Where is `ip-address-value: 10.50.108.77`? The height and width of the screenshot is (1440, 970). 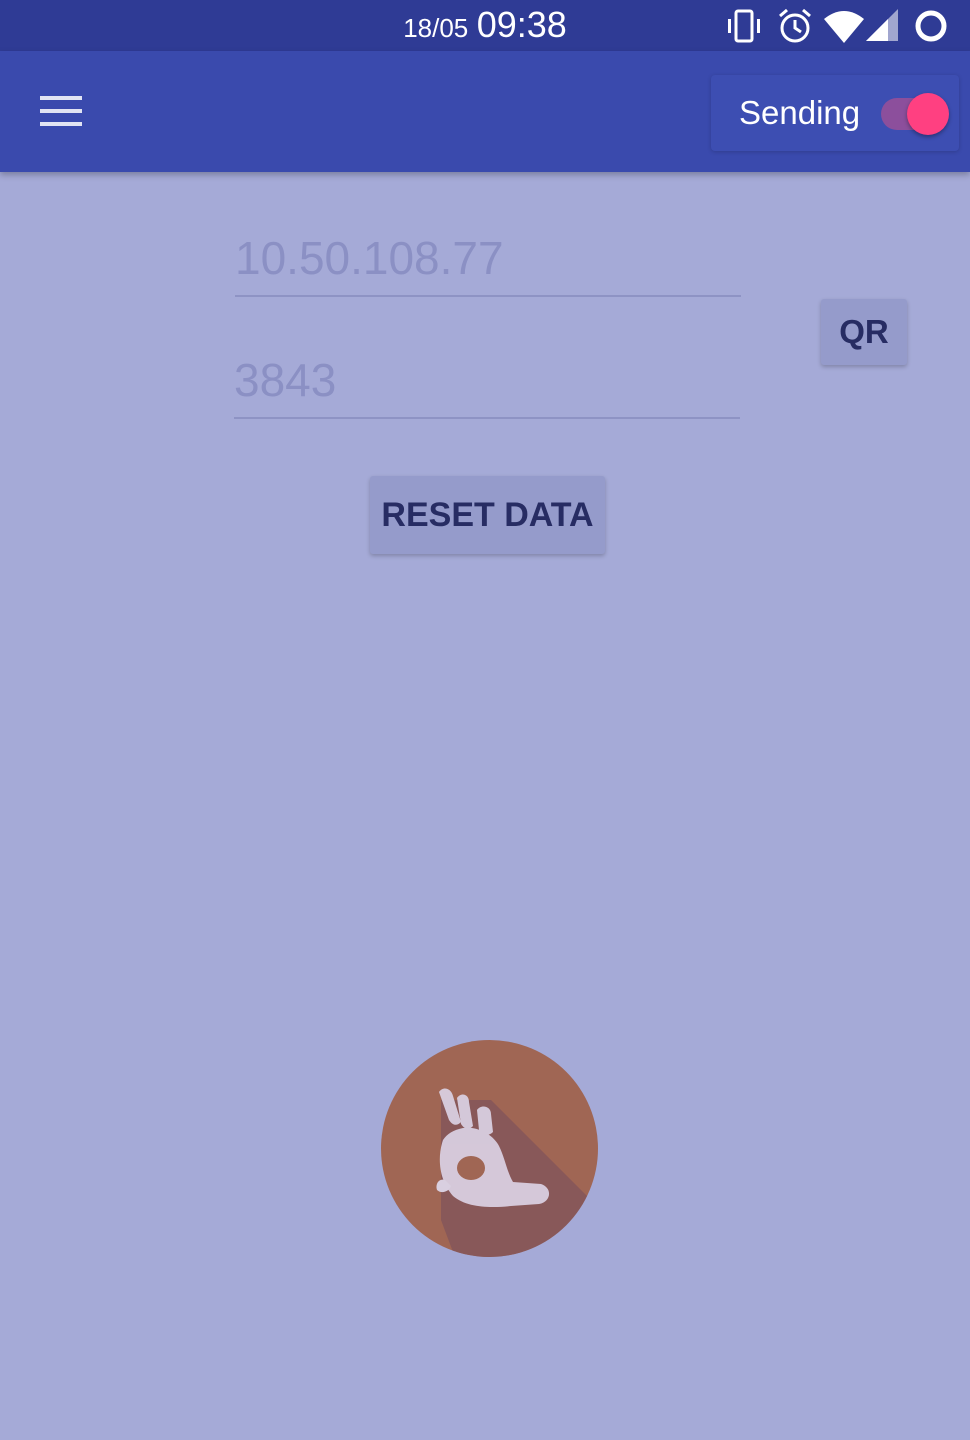 ip-address-value: 10.50.108.77 is located at coordinates (369, 258).